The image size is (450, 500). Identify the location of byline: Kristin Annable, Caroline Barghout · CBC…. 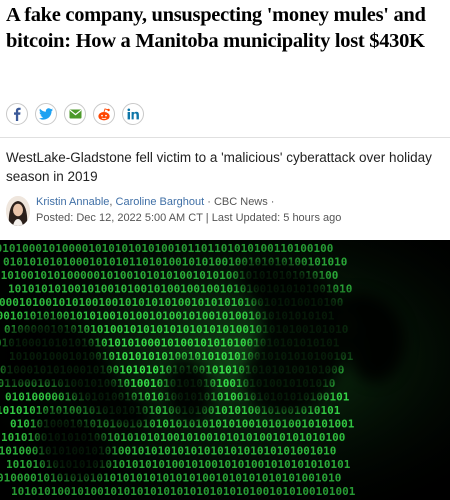
(226, 212).